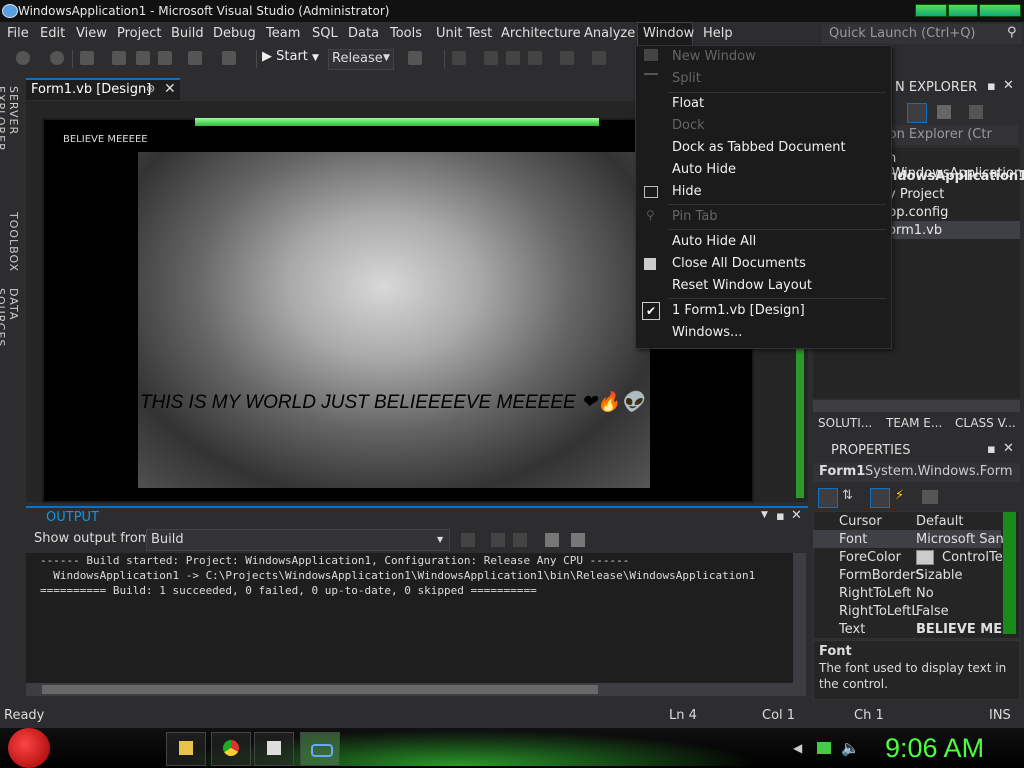 This screenshot has height=768, width=1024. I want to click on solution-configuration-dropdown: Release ▼, so click(361, 59).